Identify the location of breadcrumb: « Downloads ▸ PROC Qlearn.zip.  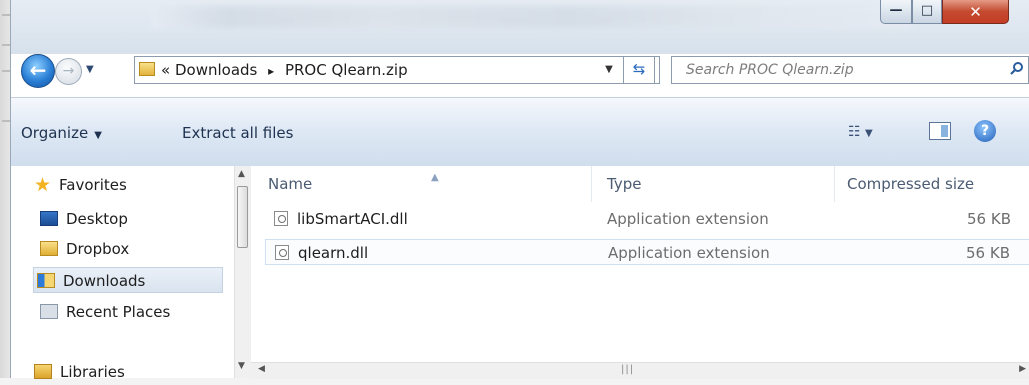
(284, 70).